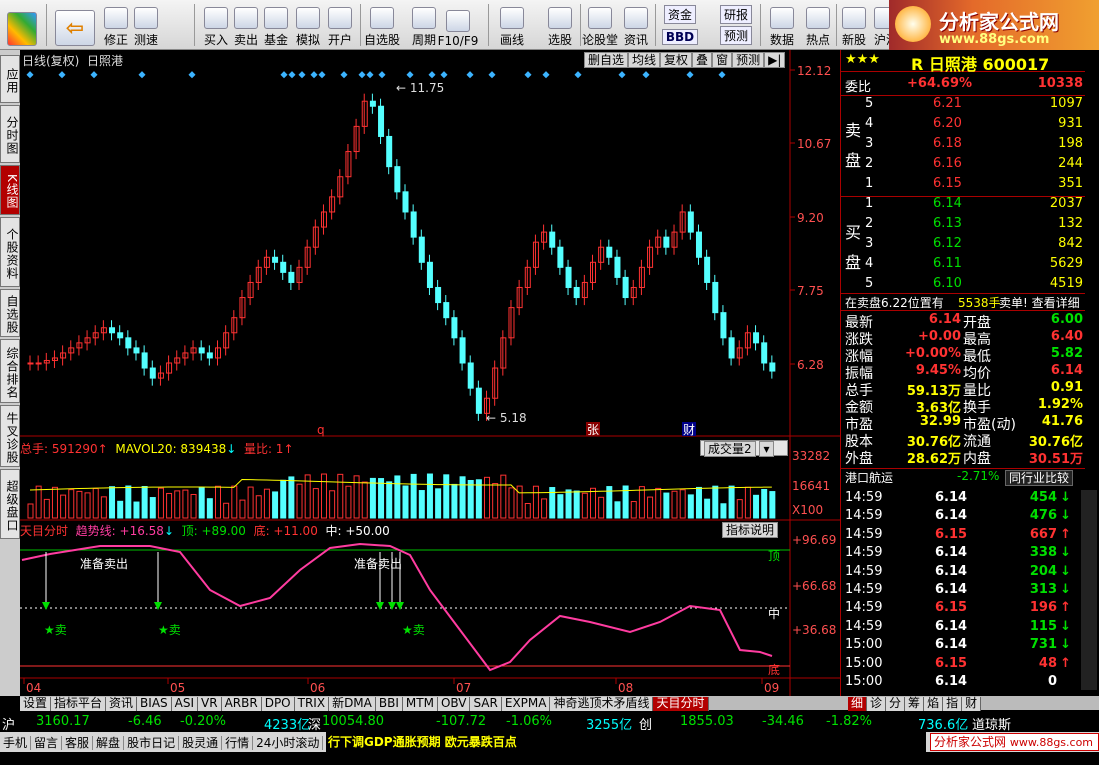  Describe the element at coordinates (382, 25) in the screenshot. I see `toolbar-star-button: 自选股` at that location.